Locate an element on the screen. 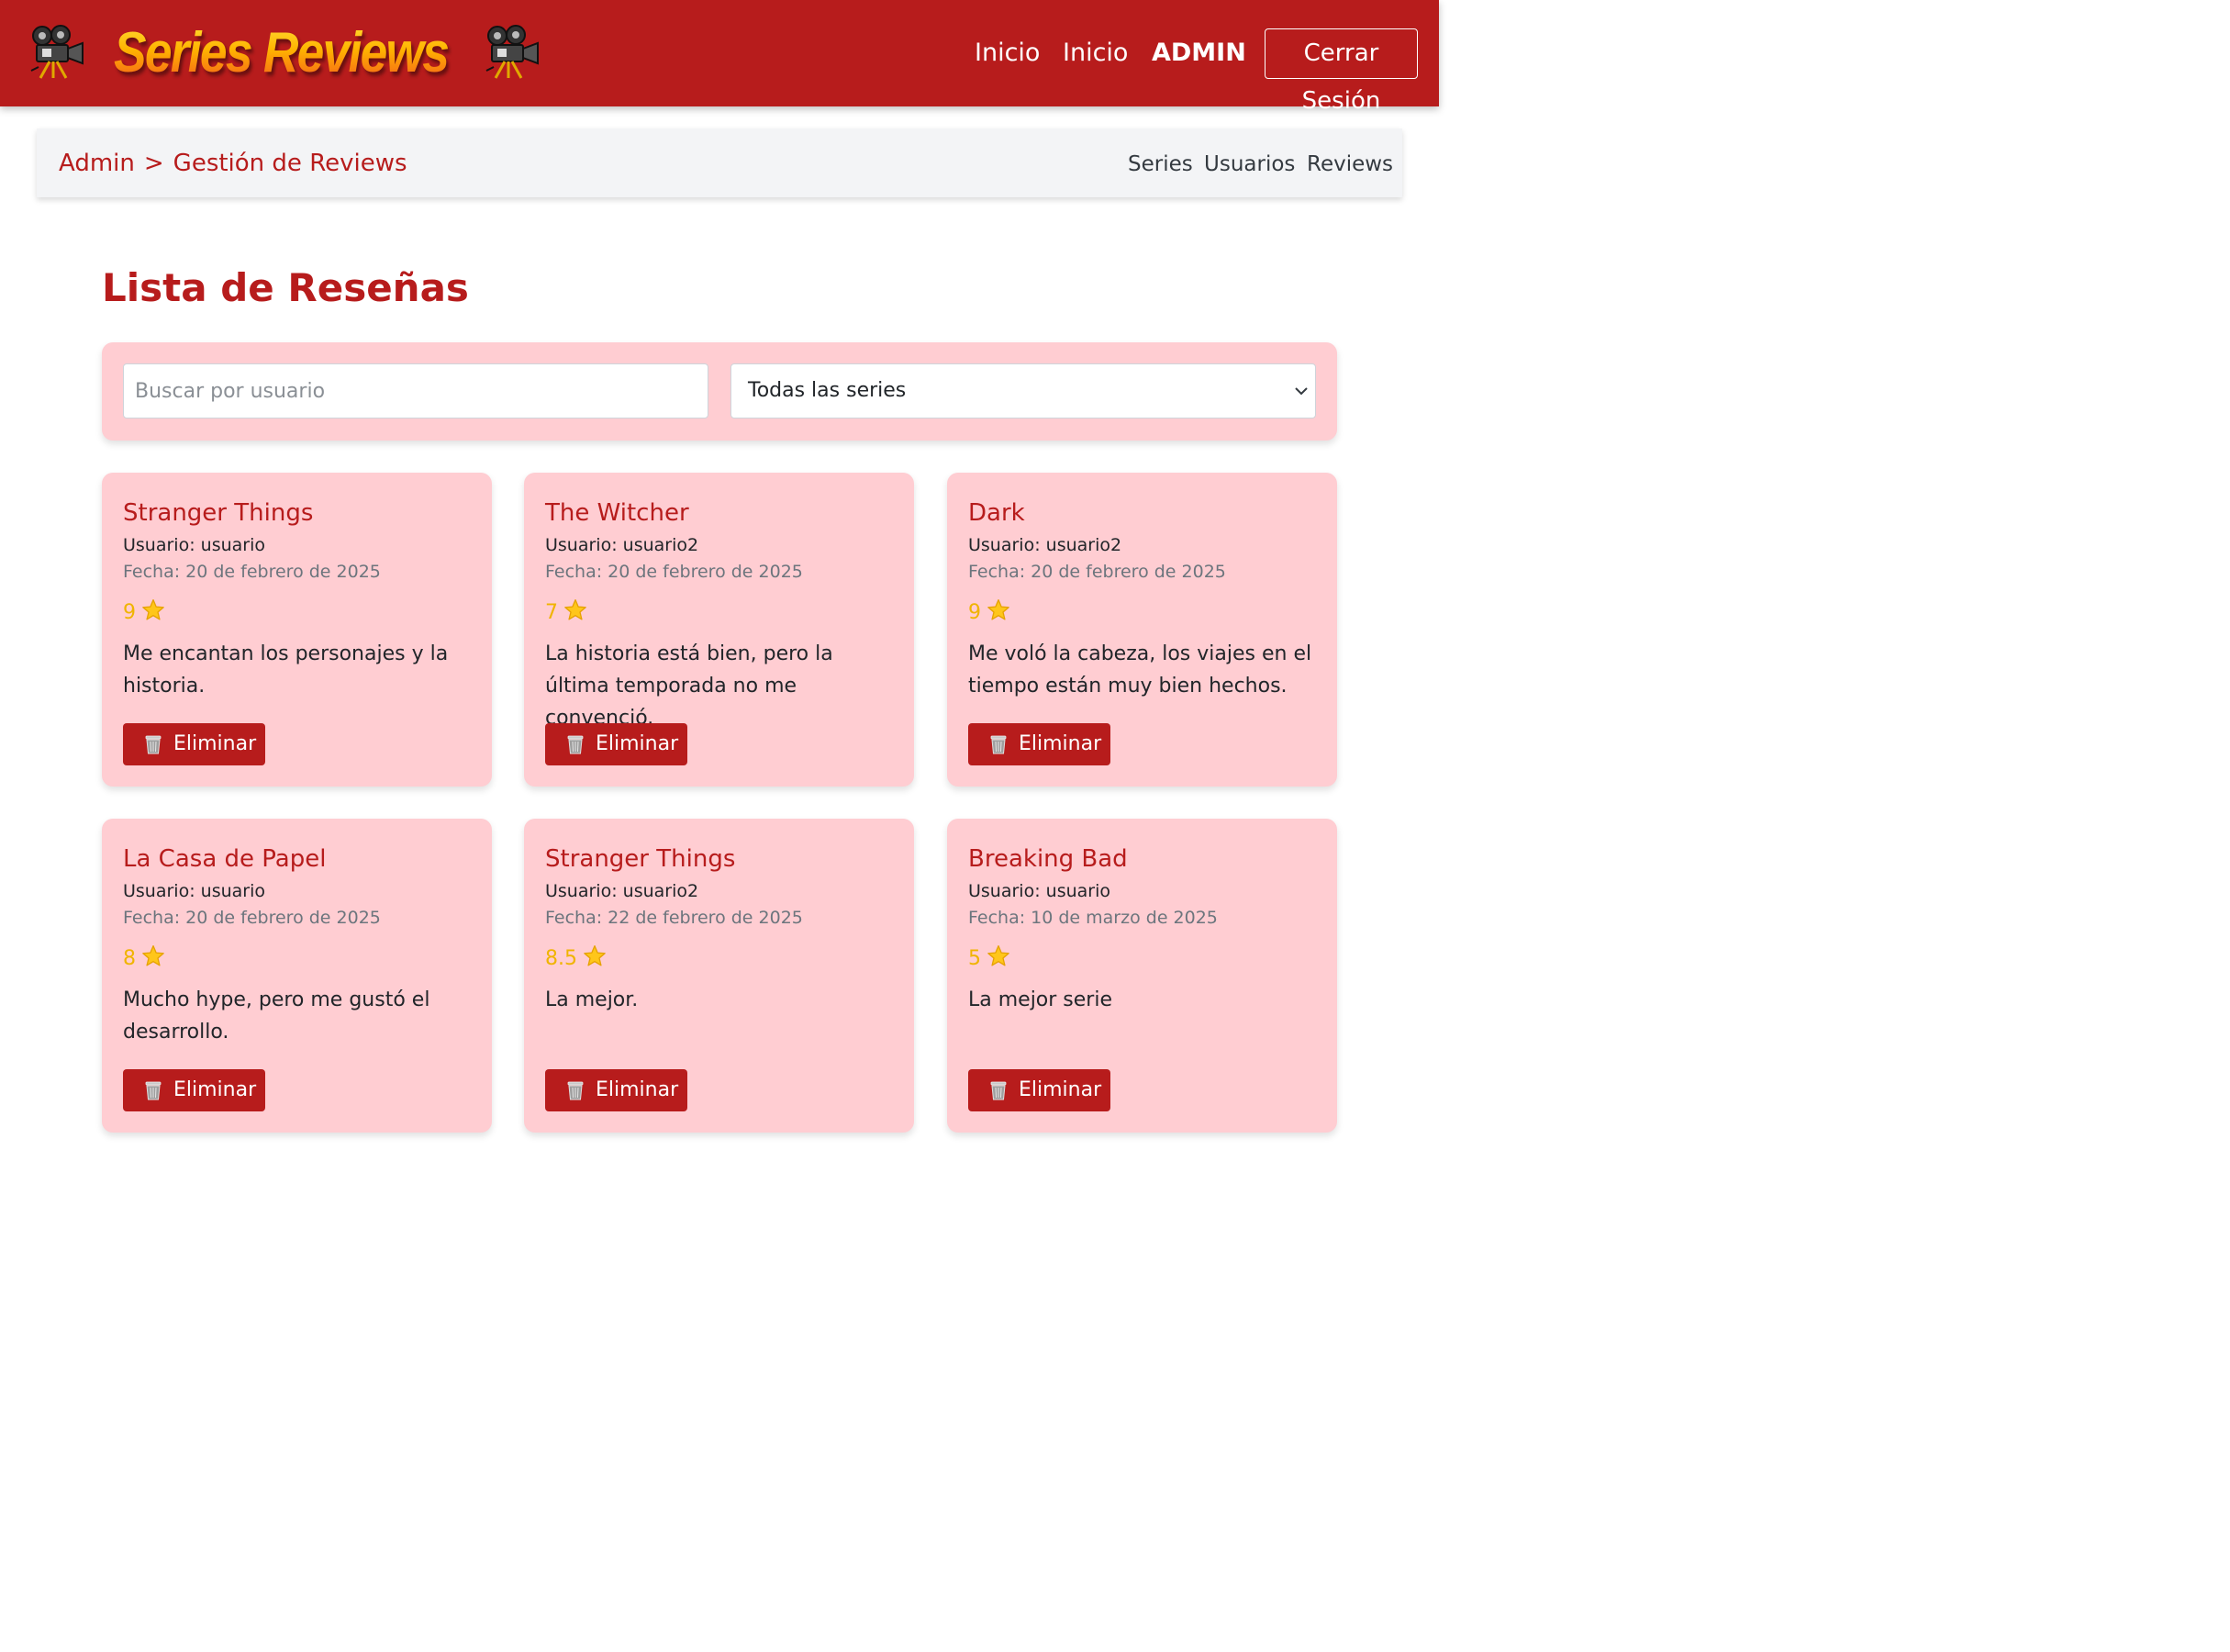 This screenshot has height=1652, width=2230. review-date: Fecha: 10 de marzo de 2025 is located at coordinates (1093, 918).